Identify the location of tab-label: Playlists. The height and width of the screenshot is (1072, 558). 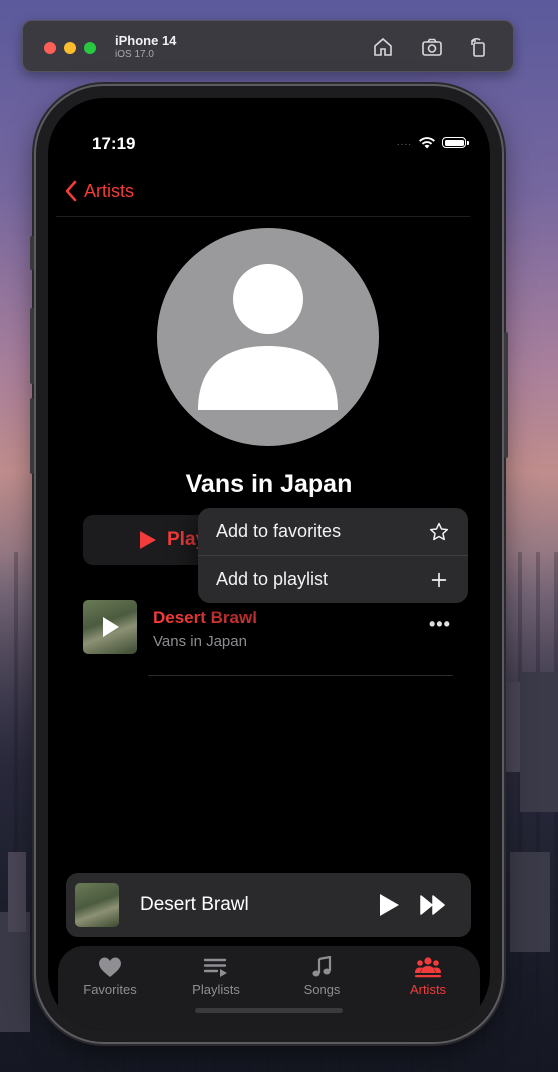
(216, 989).